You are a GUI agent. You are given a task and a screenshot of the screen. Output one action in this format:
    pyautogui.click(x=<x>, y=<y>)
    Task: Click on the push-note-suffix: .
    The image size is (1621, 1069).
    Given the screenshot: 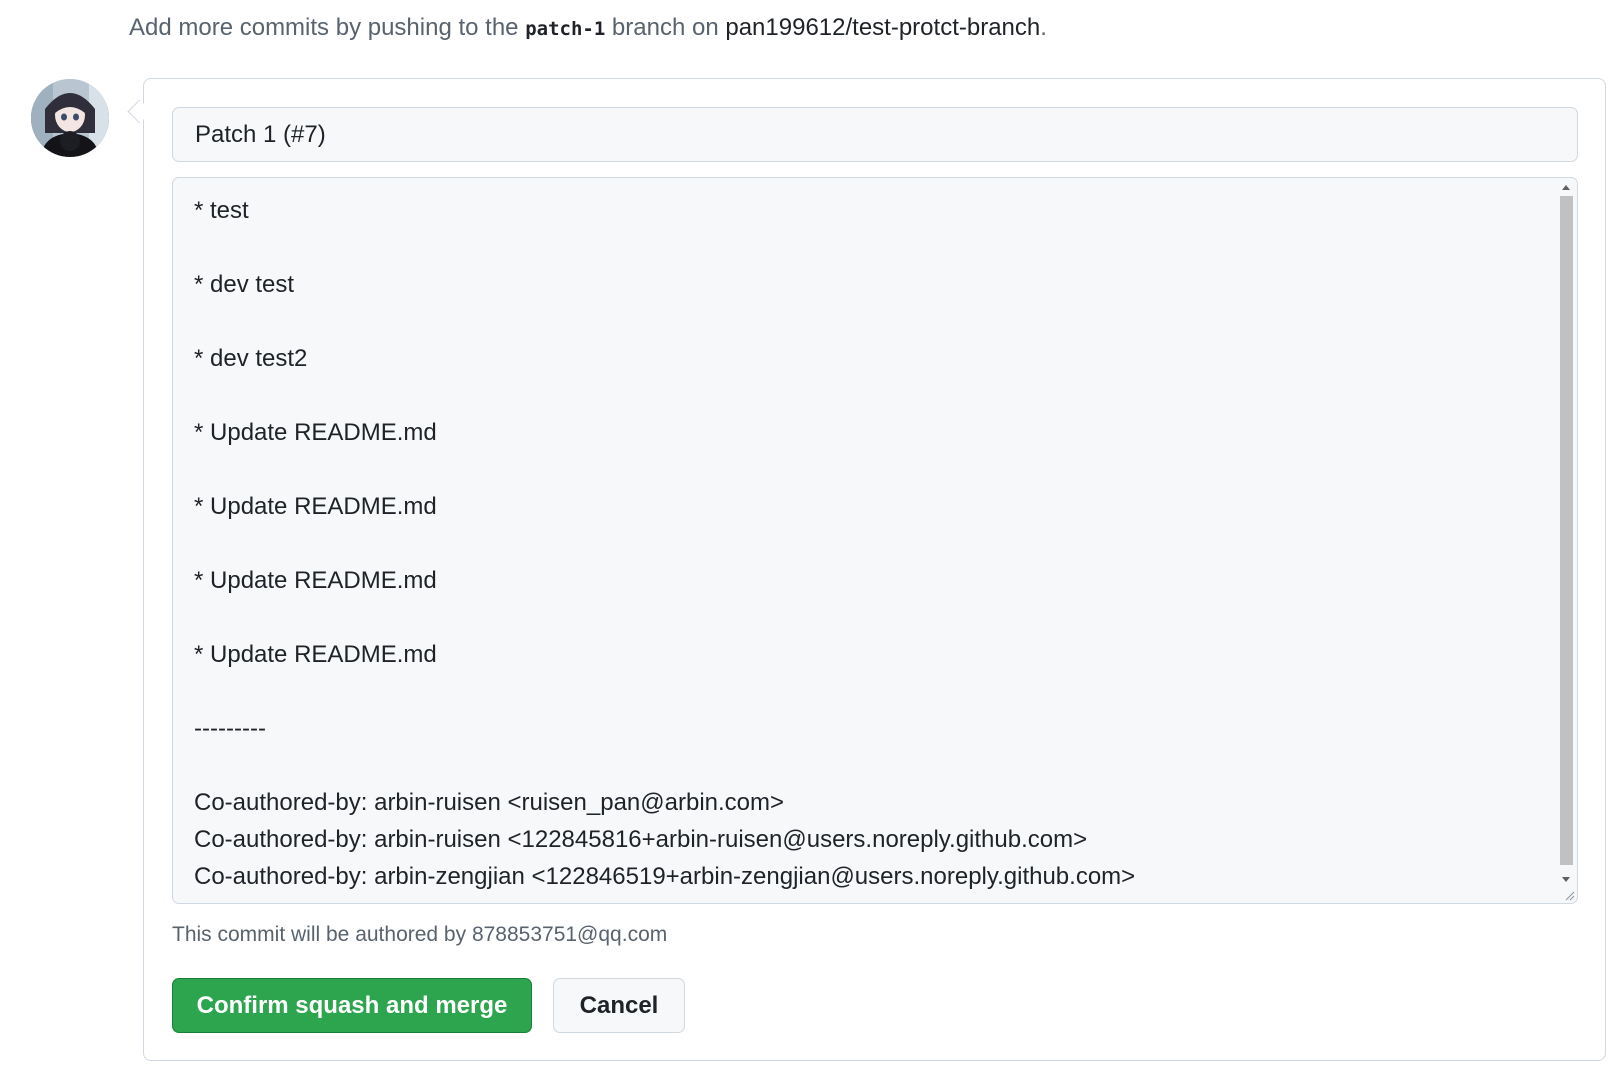 What is the action you would take?
    pyautogui.click(x=1043, y=27)
    